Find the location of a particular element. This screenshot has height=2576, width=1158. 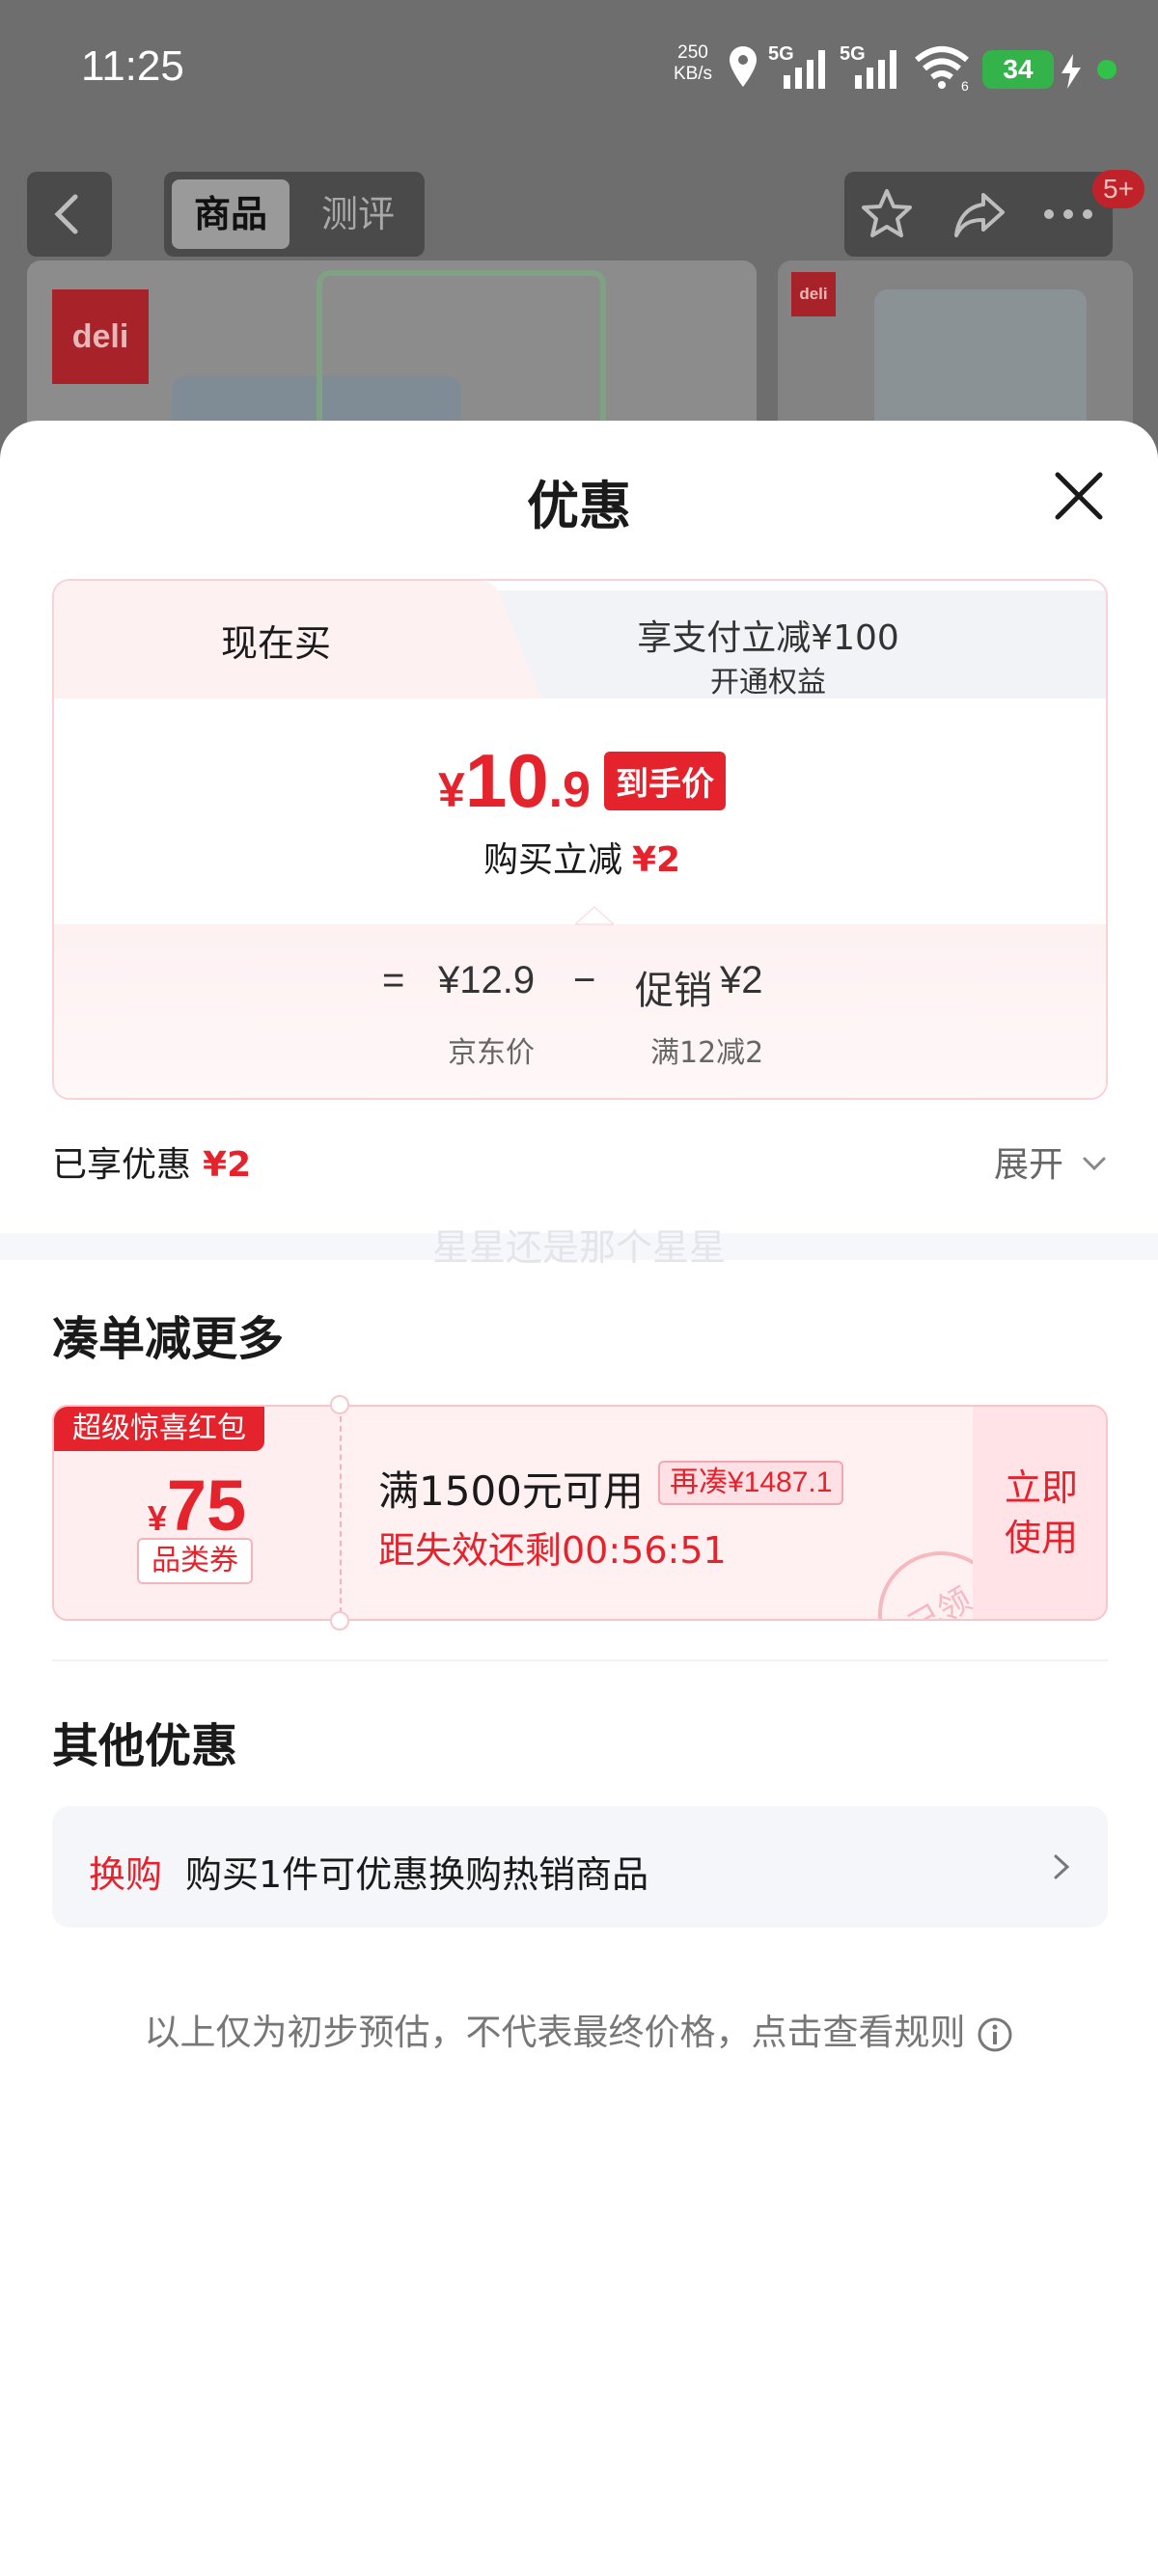

final-price-row: ¥10.9 到手价 is located at coordinates (580, 781).